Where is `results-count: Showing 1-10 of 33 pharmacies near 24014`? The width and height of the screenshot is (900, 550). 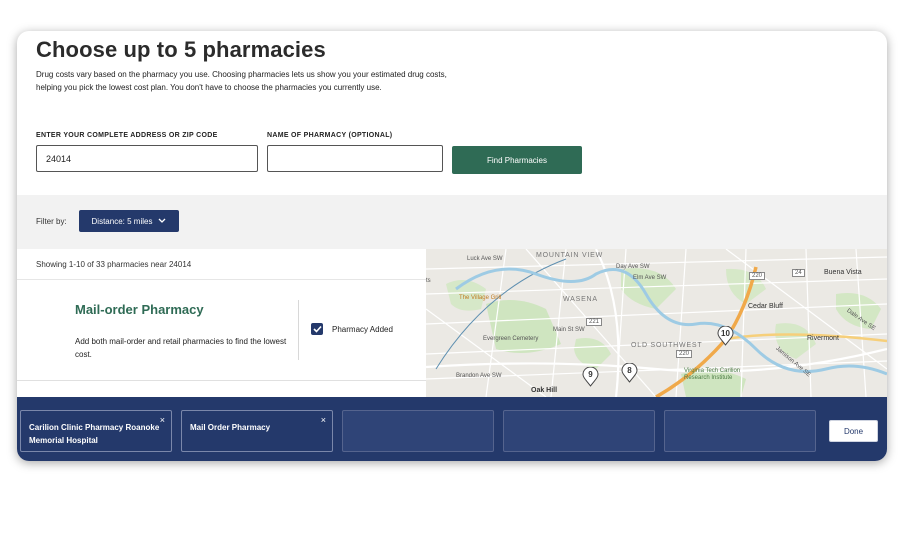
results-count: Showing 1-10 of 33 pharmacies near 24014 is located at coordinates (114, 264).